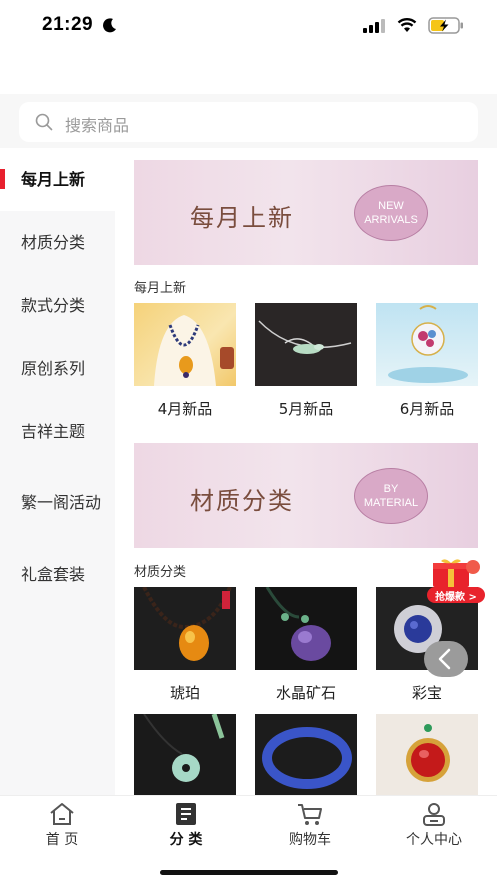  What do you see at coordinates (391, 206) in the screenshot?
I see `badge-line: NEW` at bounding box center [391, 206].